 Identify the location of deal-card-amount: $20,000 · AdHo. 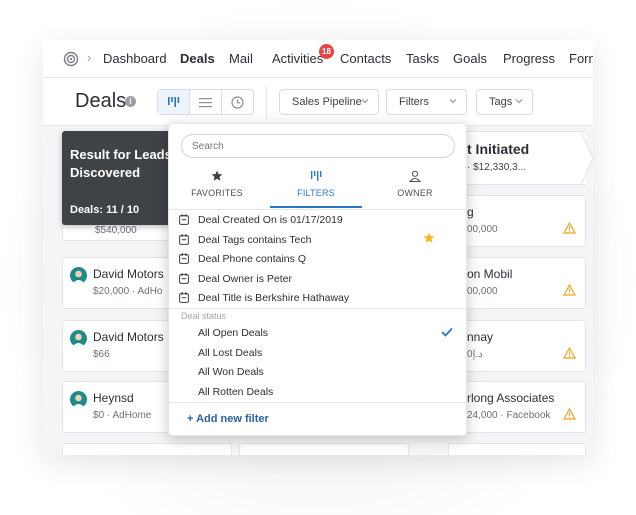
(128, 291).